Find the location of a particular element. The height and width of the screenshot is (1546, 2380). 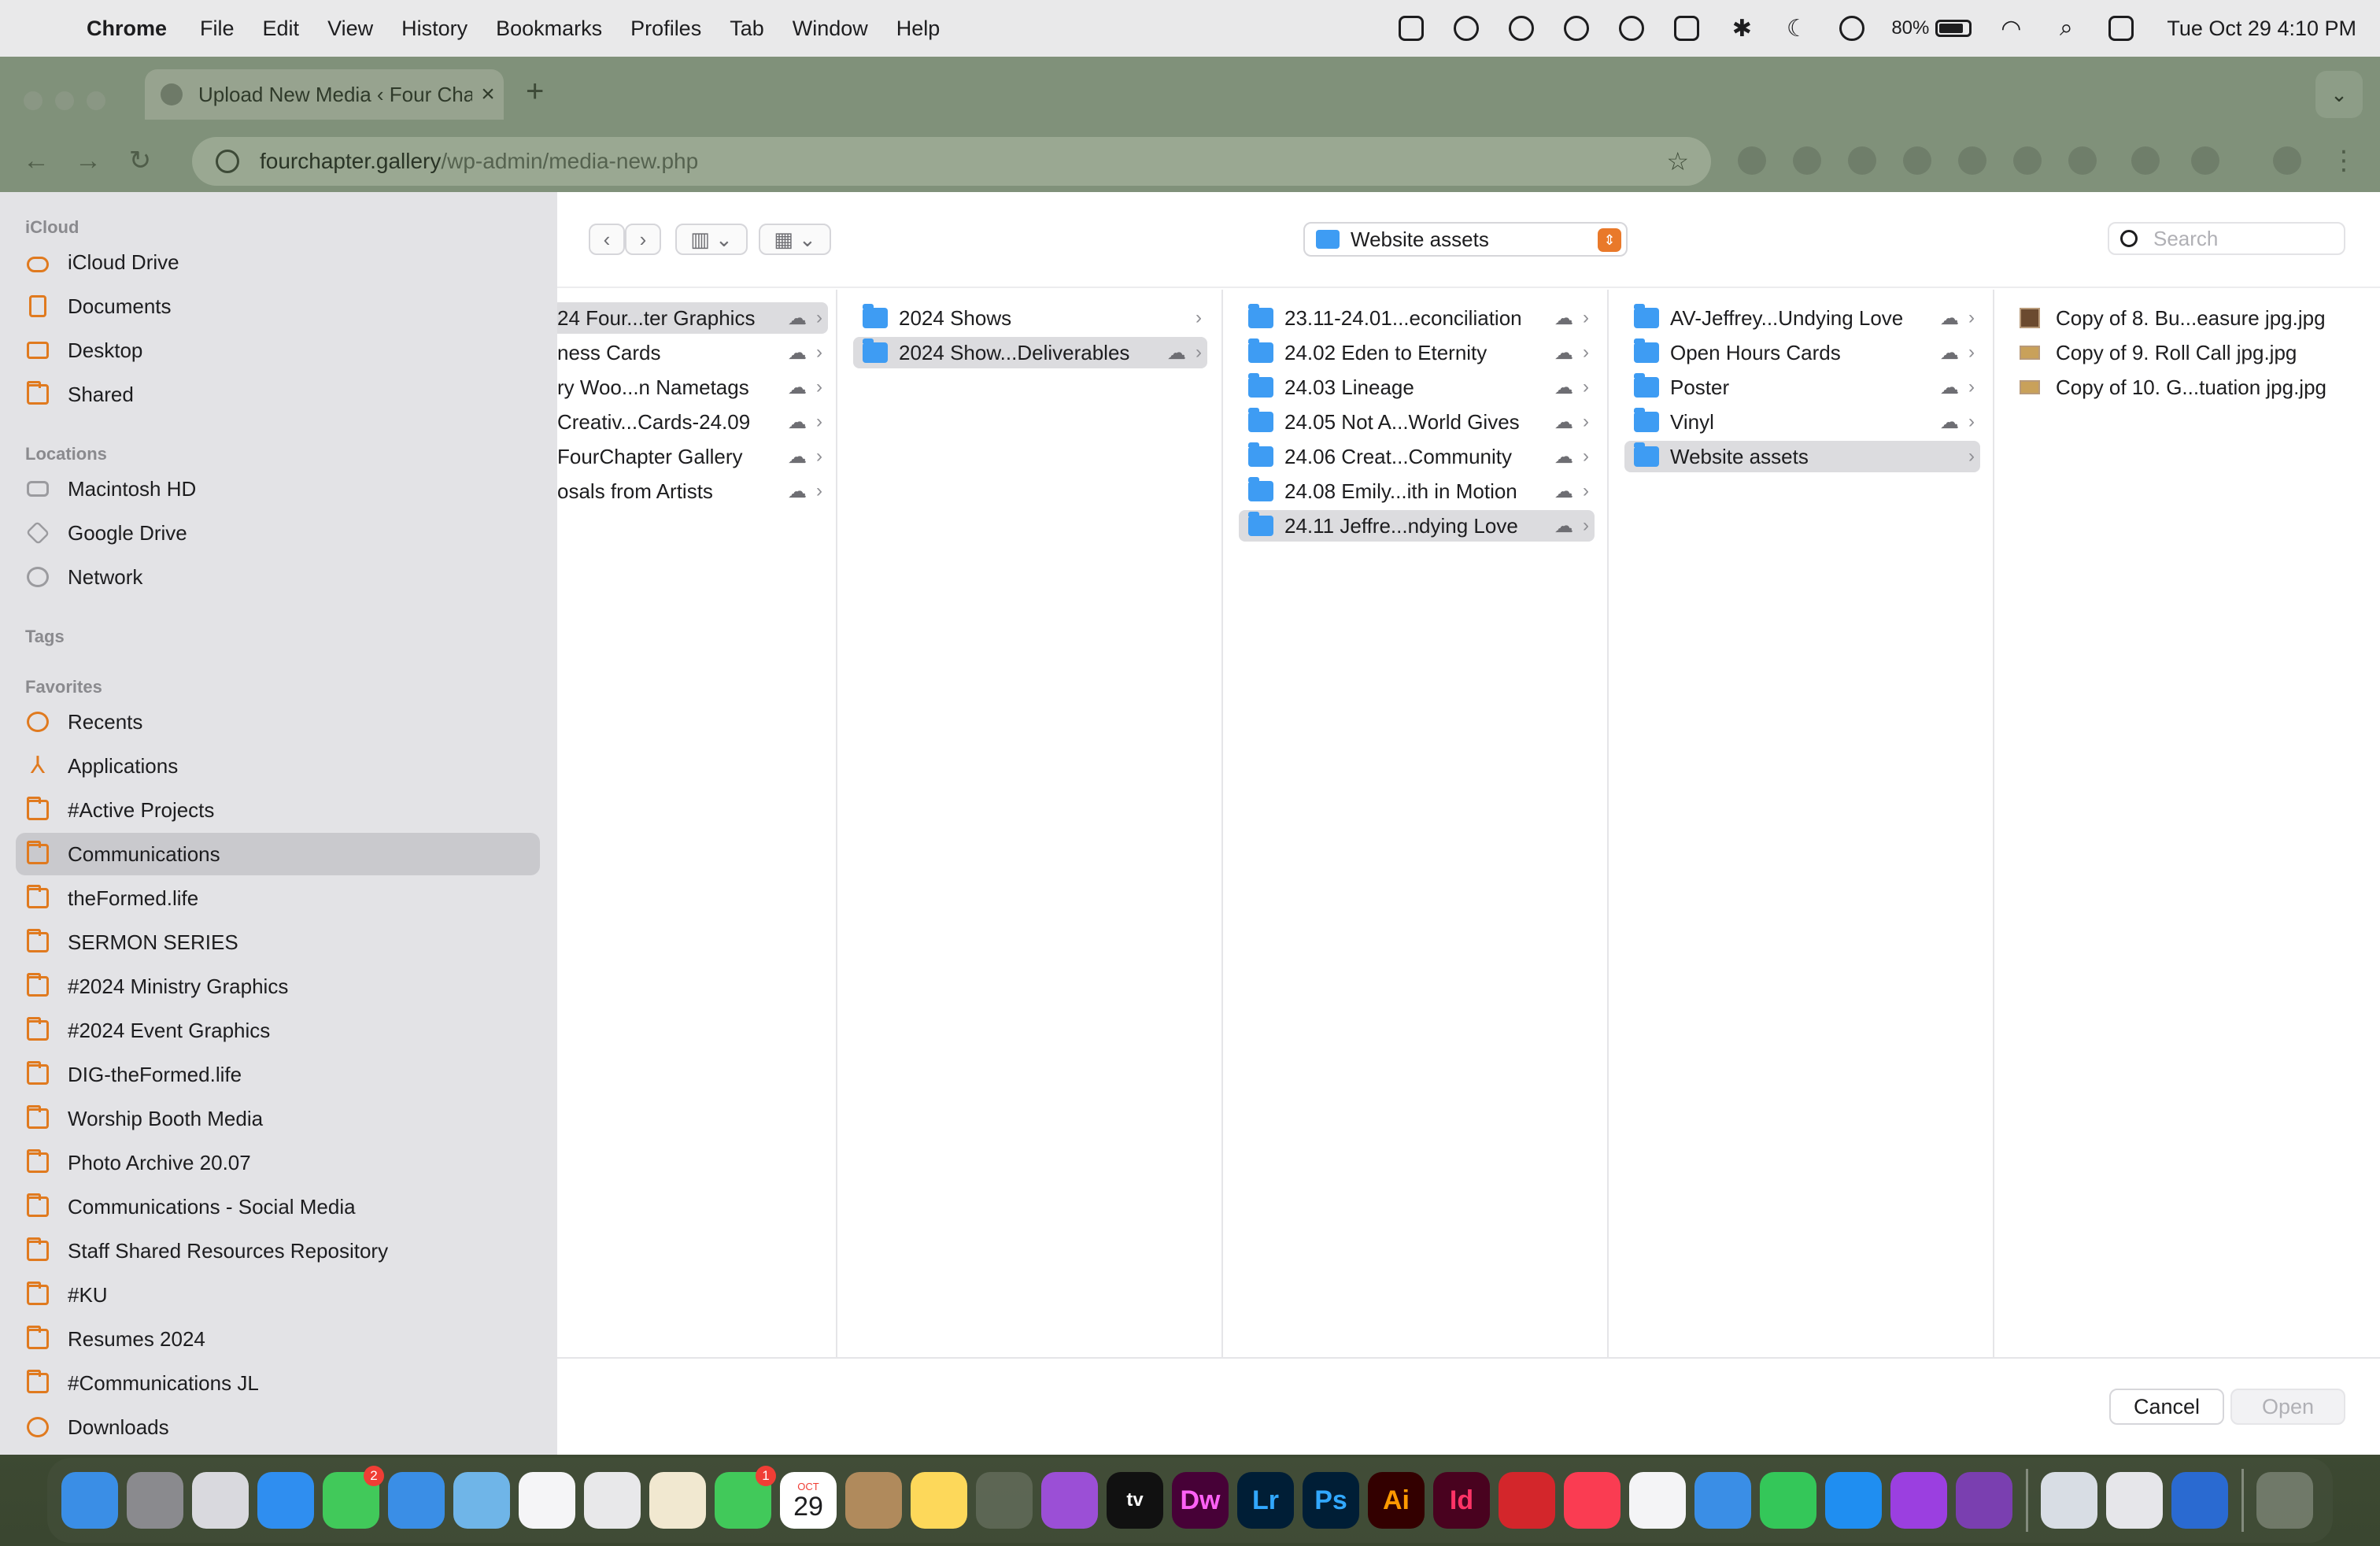

view-columns-button: ▥ ⌄ is located at coordinates (711, 239).